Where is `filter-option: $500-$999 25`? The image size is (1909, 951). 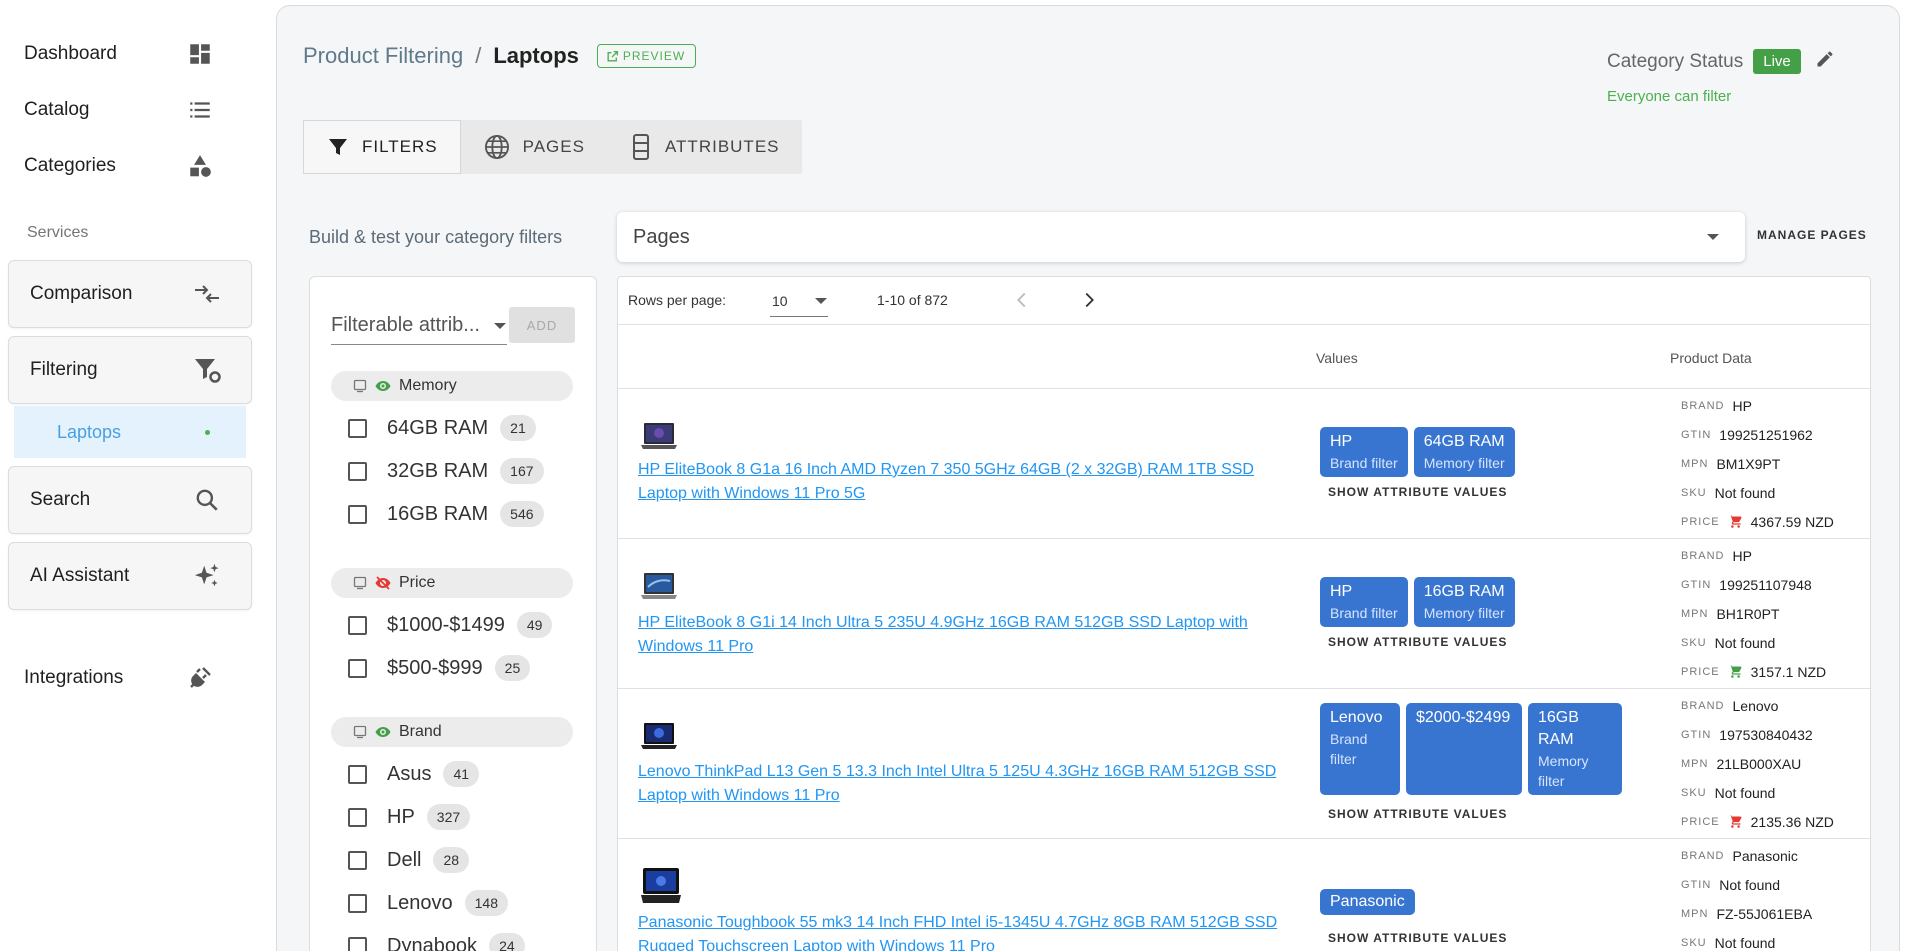 filter-option: $500-$999 25 is located at coordinates (439, 668).